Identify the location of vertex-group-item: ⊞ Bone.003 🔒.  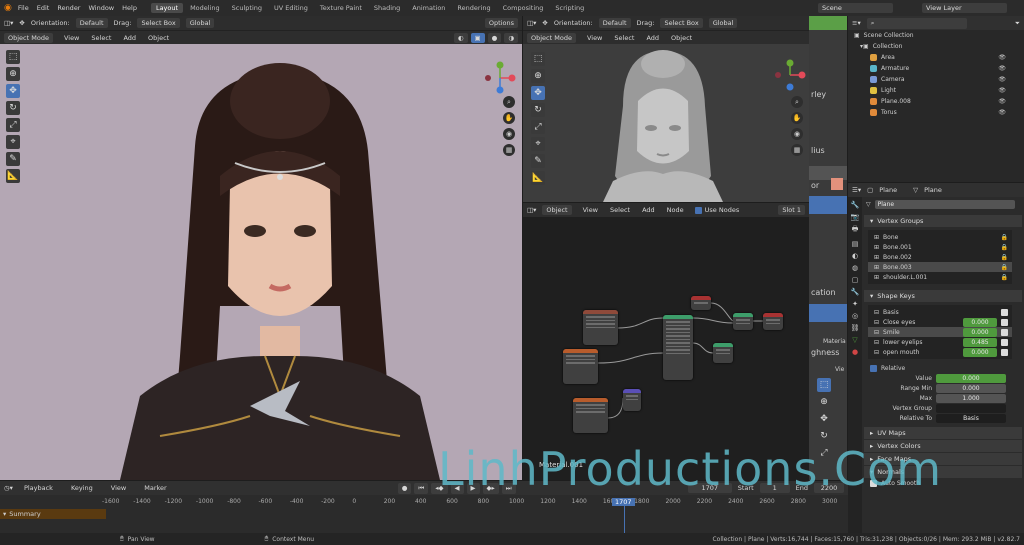
(940, 267).